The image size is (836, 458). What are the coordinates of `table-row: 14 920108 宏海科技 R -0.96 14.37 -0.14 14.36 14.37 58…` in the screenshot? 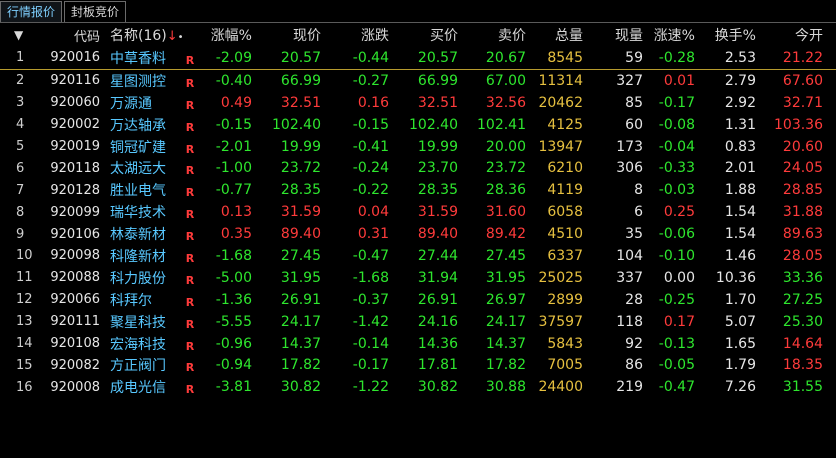 It's located at (418, 344).